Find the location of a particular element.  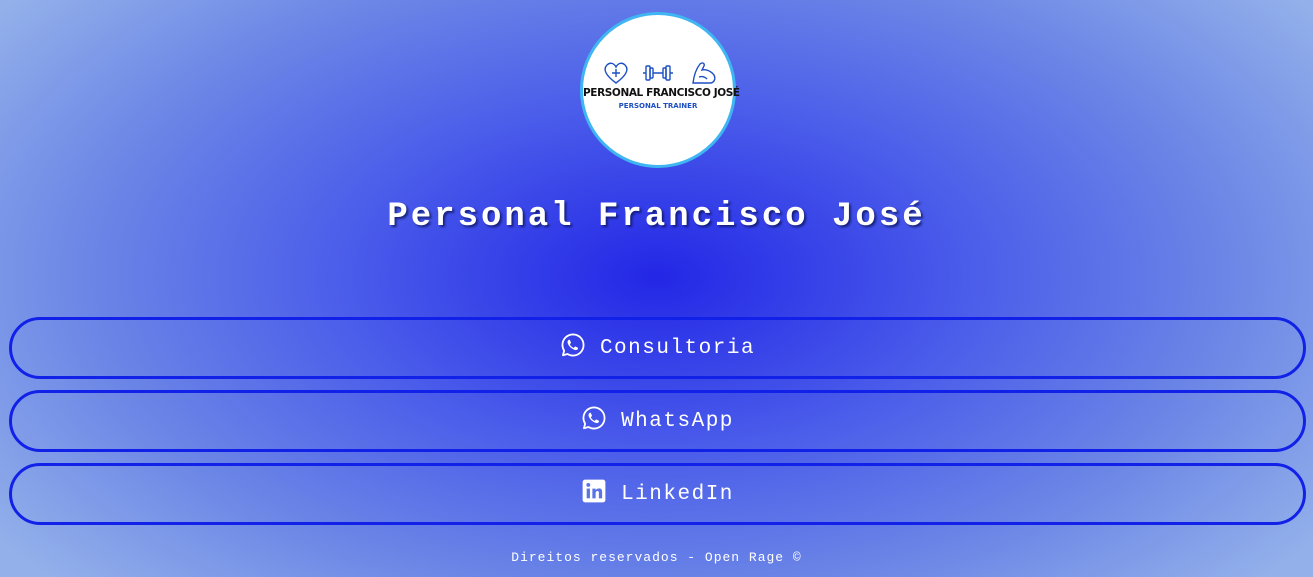

consultoria-label: Consultoria is located at coordinates (677, 348).